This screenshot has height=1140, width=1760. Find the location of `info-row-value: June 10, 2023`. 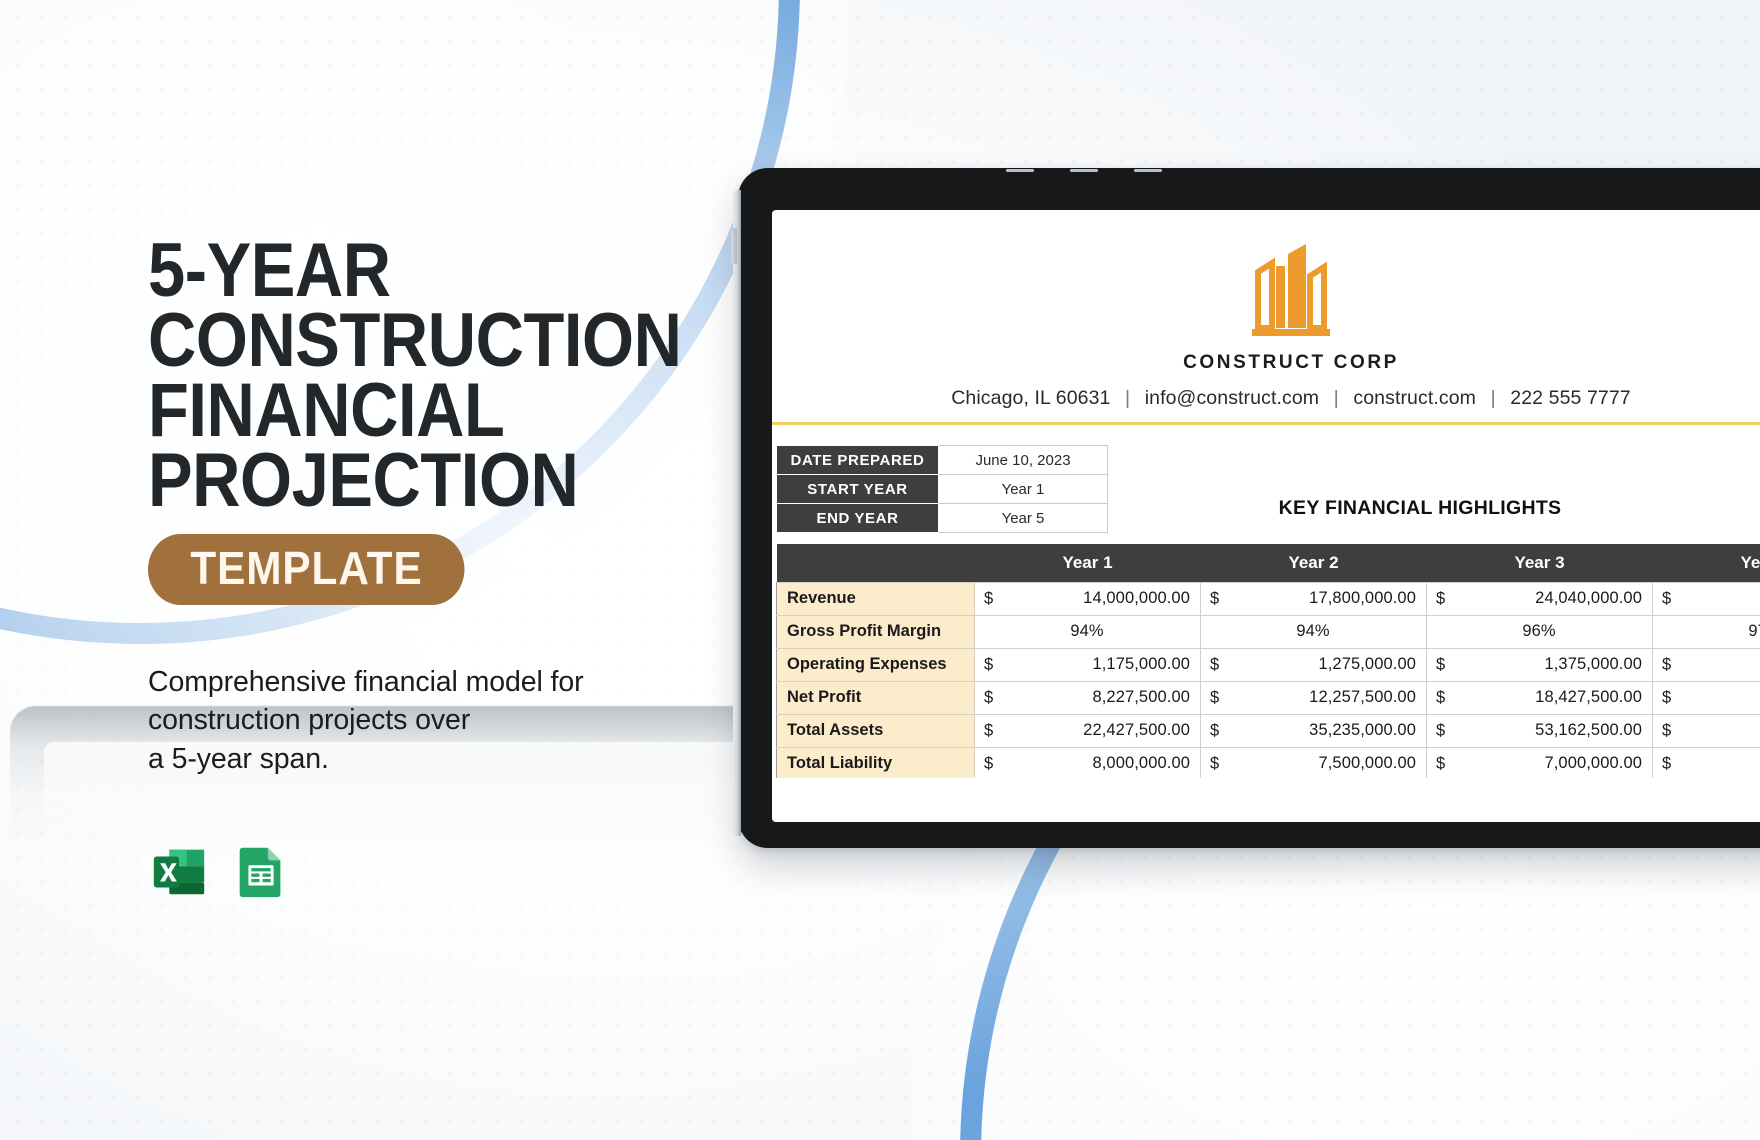

info-row-value: June 10, 2023 is located at coordinates (1023, 460).